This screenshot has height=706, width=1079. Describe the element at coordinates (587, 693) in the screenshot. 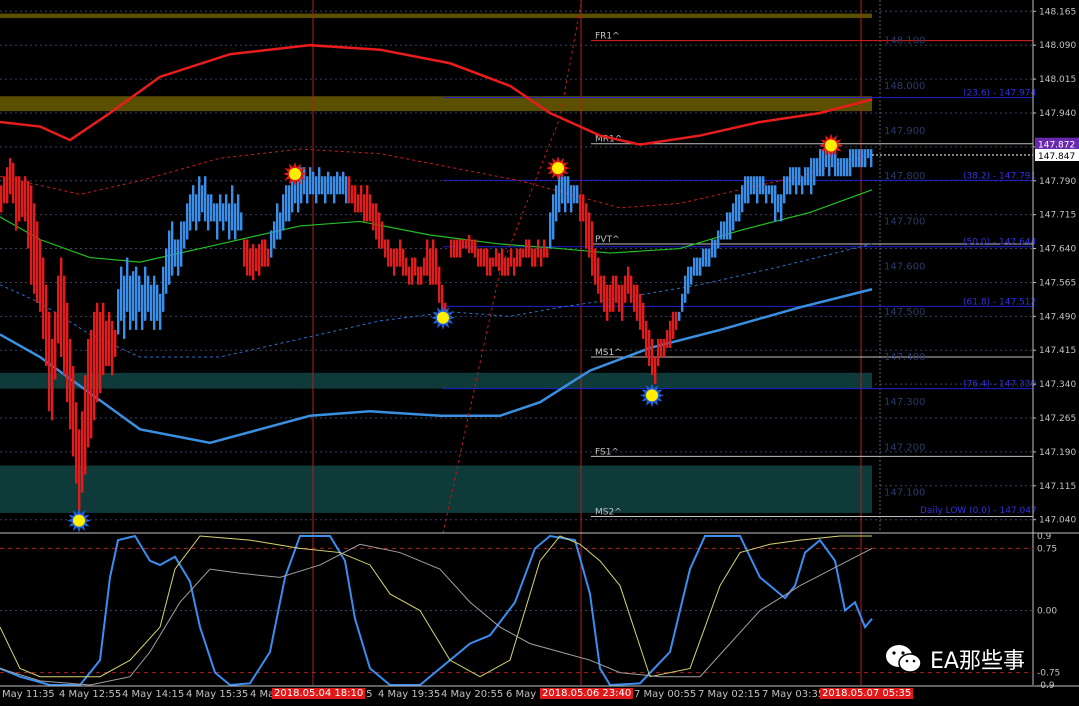

I see `time-marker: 2018.05.06 23:40` at that location.